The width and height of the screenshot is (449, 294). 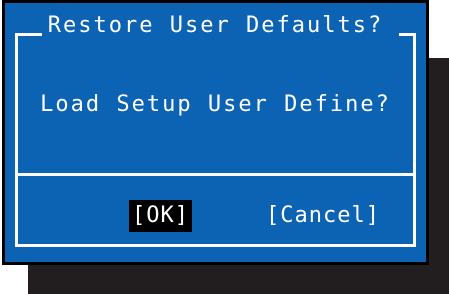 What do you see at coordinates (215, 25) in the screenshot?
I see `dialog-title: Restore User Defaults?` at bounding box center [215, 25].